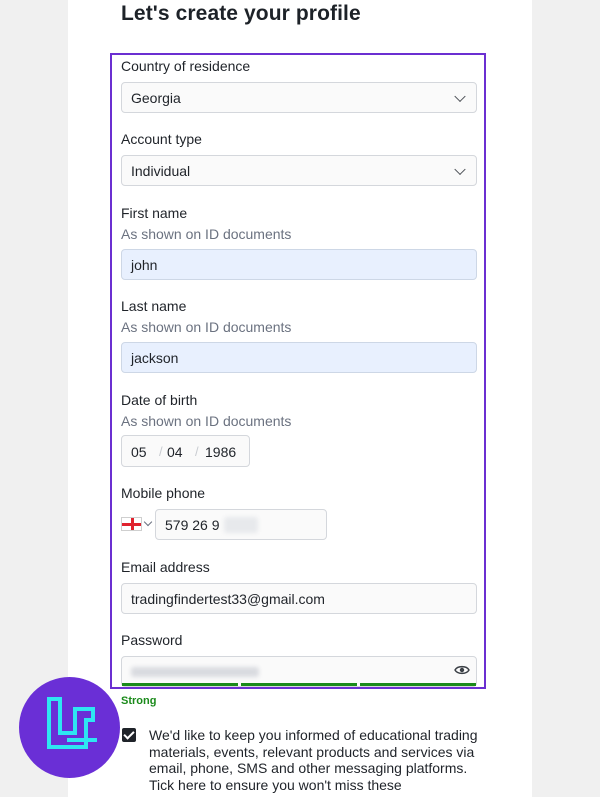 This screenshot has width=600, height=797. Describe the element at coordinates (159, 400) in the screenshot. I see `dob-label: Date of birth` at that location.